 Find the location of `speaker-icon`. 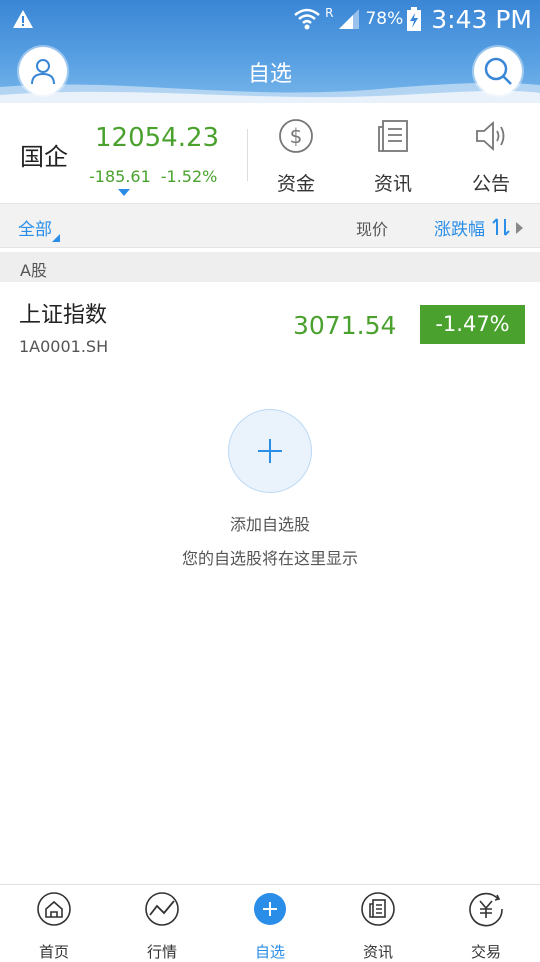

speaker-icon is located at coordinates (490, 136).